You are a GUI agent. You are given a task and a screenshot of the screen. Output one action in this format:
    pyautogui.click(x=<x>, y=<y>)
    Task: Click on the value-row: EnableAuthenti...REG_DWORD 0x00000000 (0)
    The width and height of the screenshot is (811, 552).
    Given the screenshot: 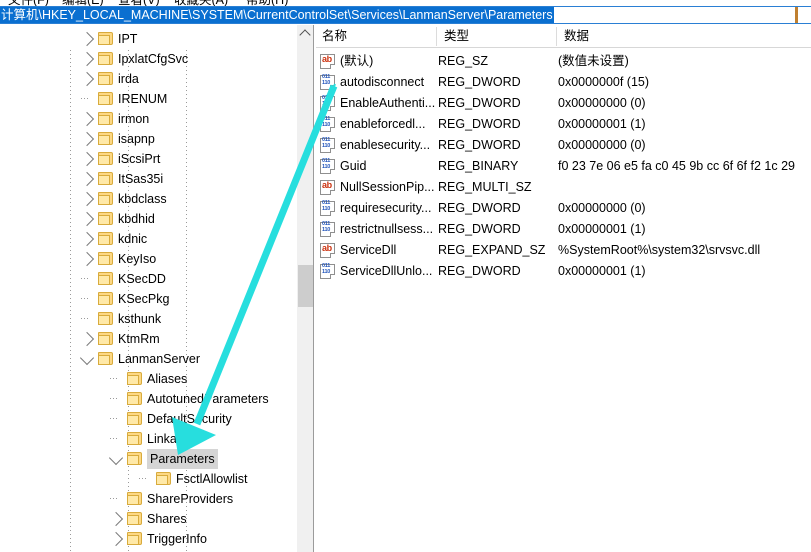 What is the action you would take?
    pyautogui.click(x=563, y=103)
    